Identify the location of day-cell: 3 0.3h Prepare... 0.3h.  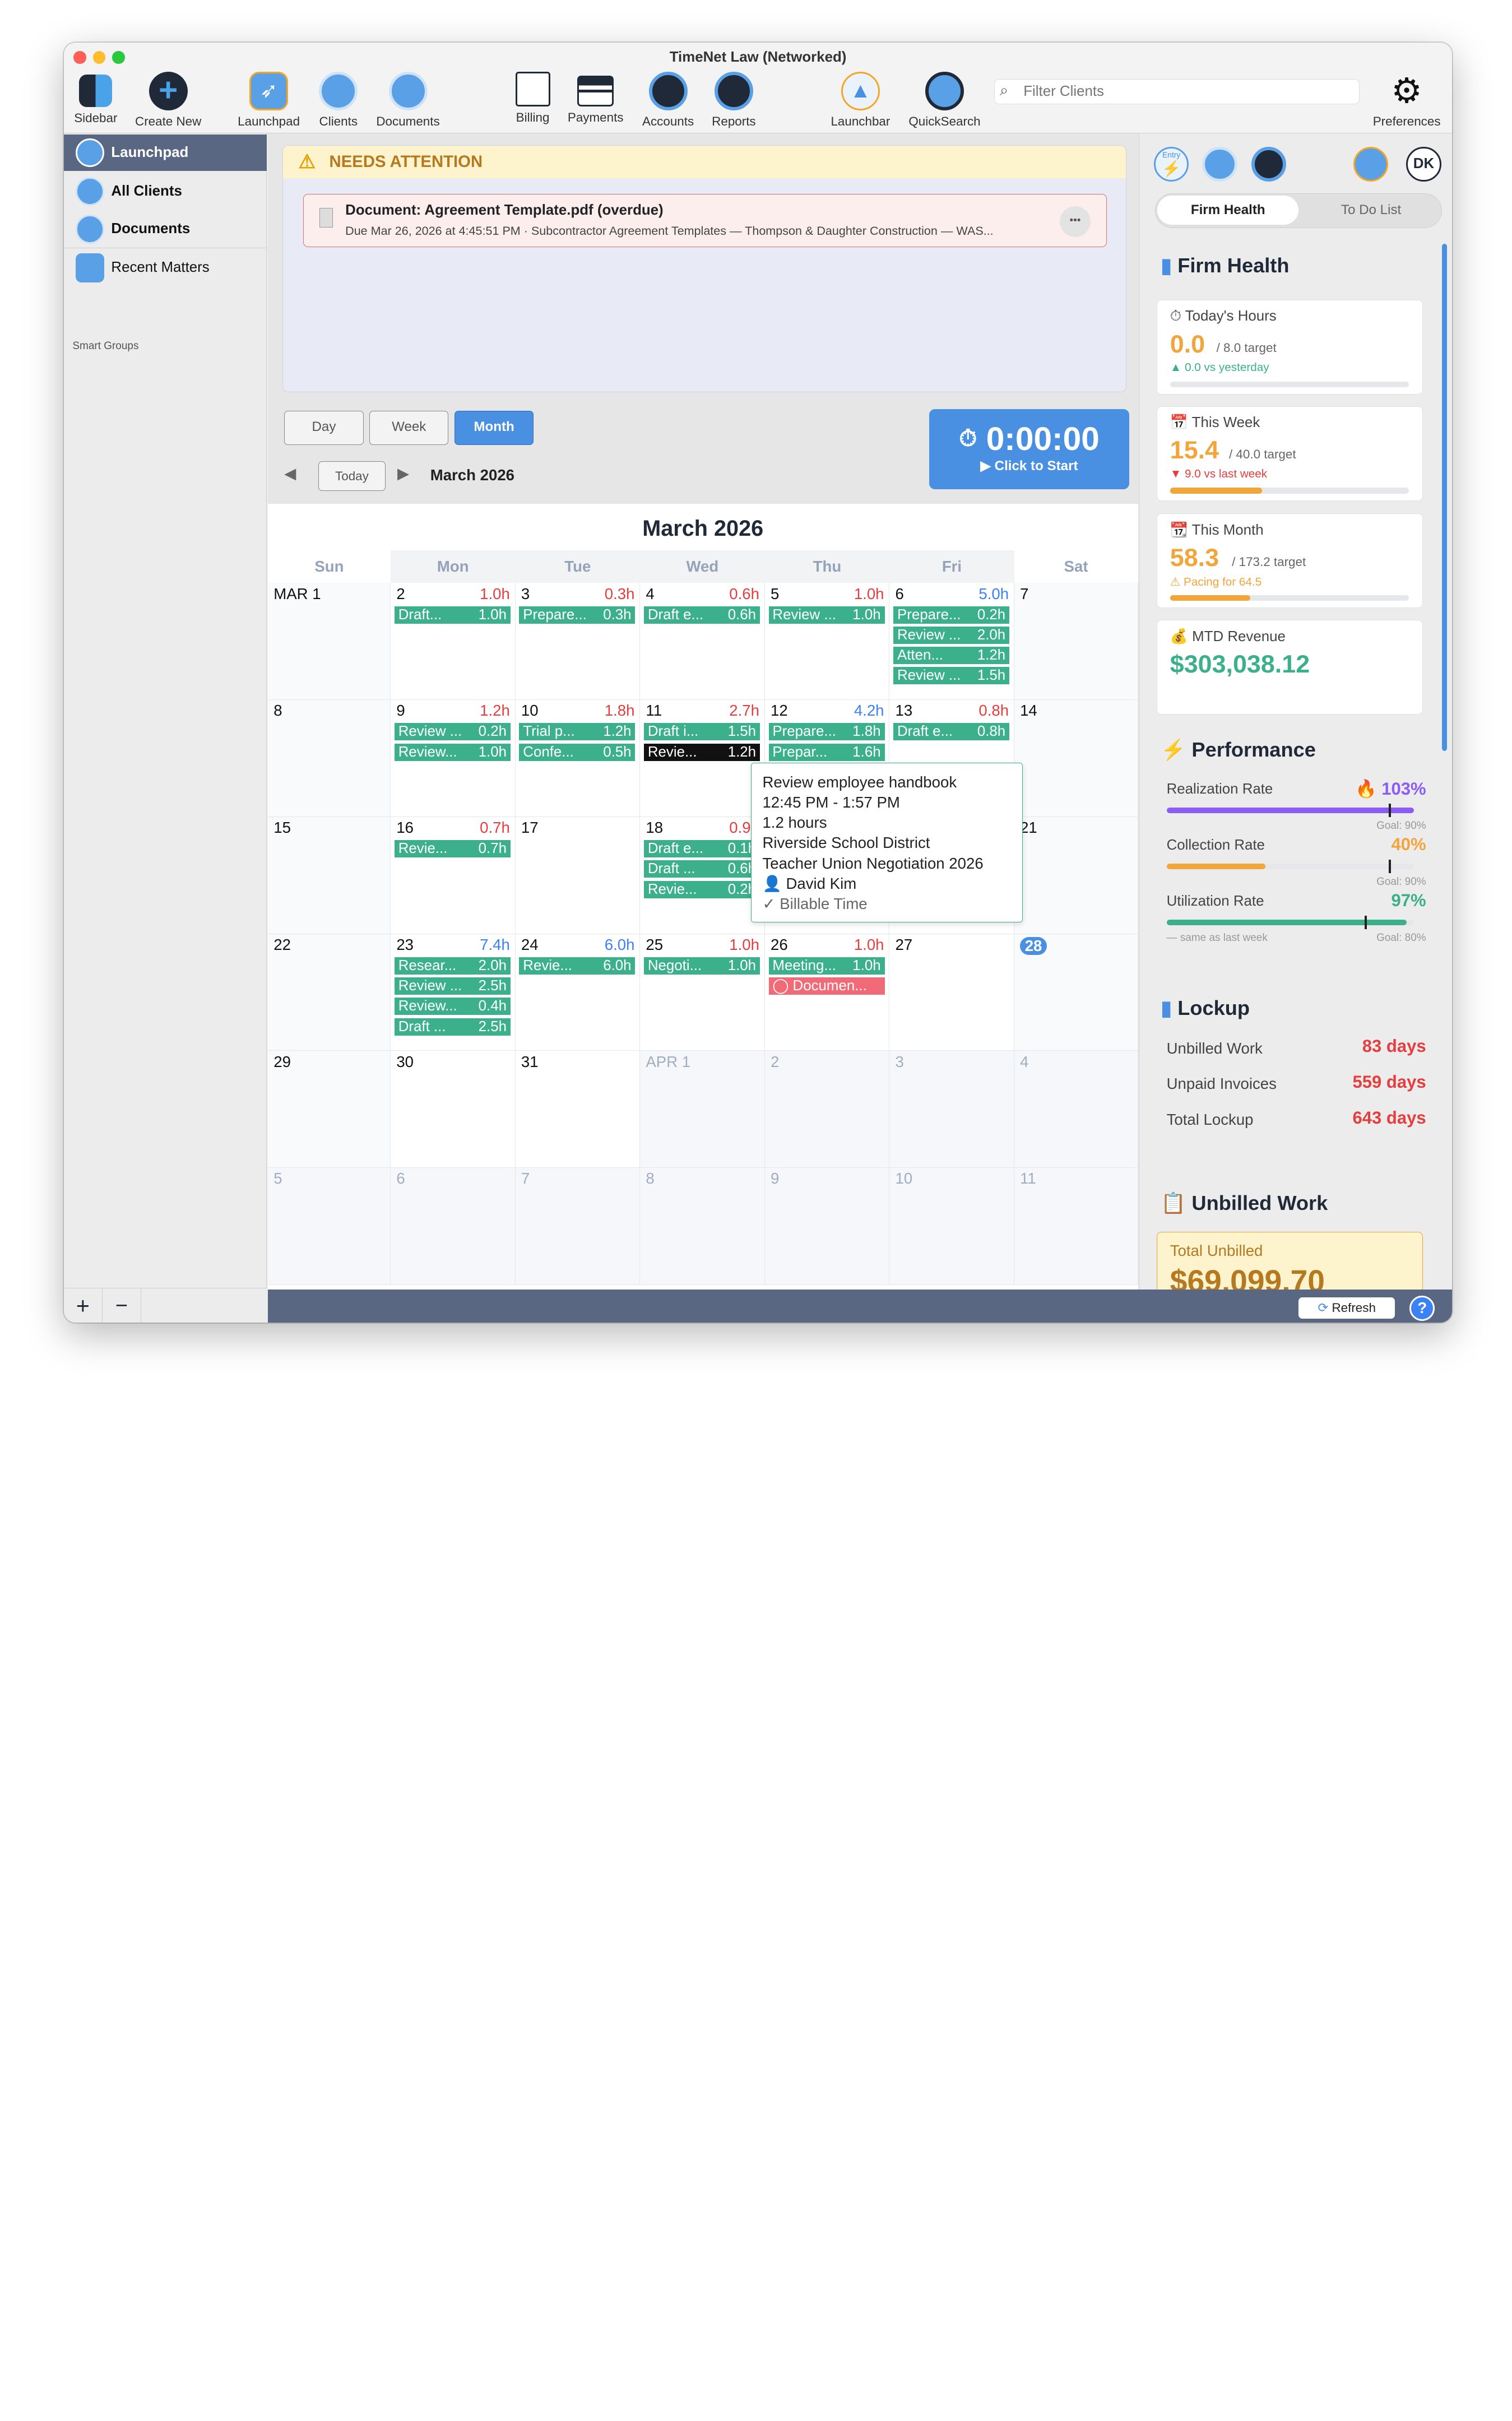
(578, 641).